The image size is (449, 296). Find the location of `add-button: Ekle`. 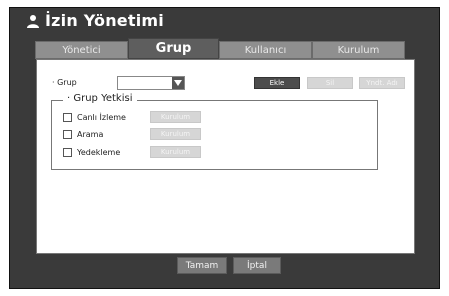

add-button: Ekle is located at coordinates (277, 83).